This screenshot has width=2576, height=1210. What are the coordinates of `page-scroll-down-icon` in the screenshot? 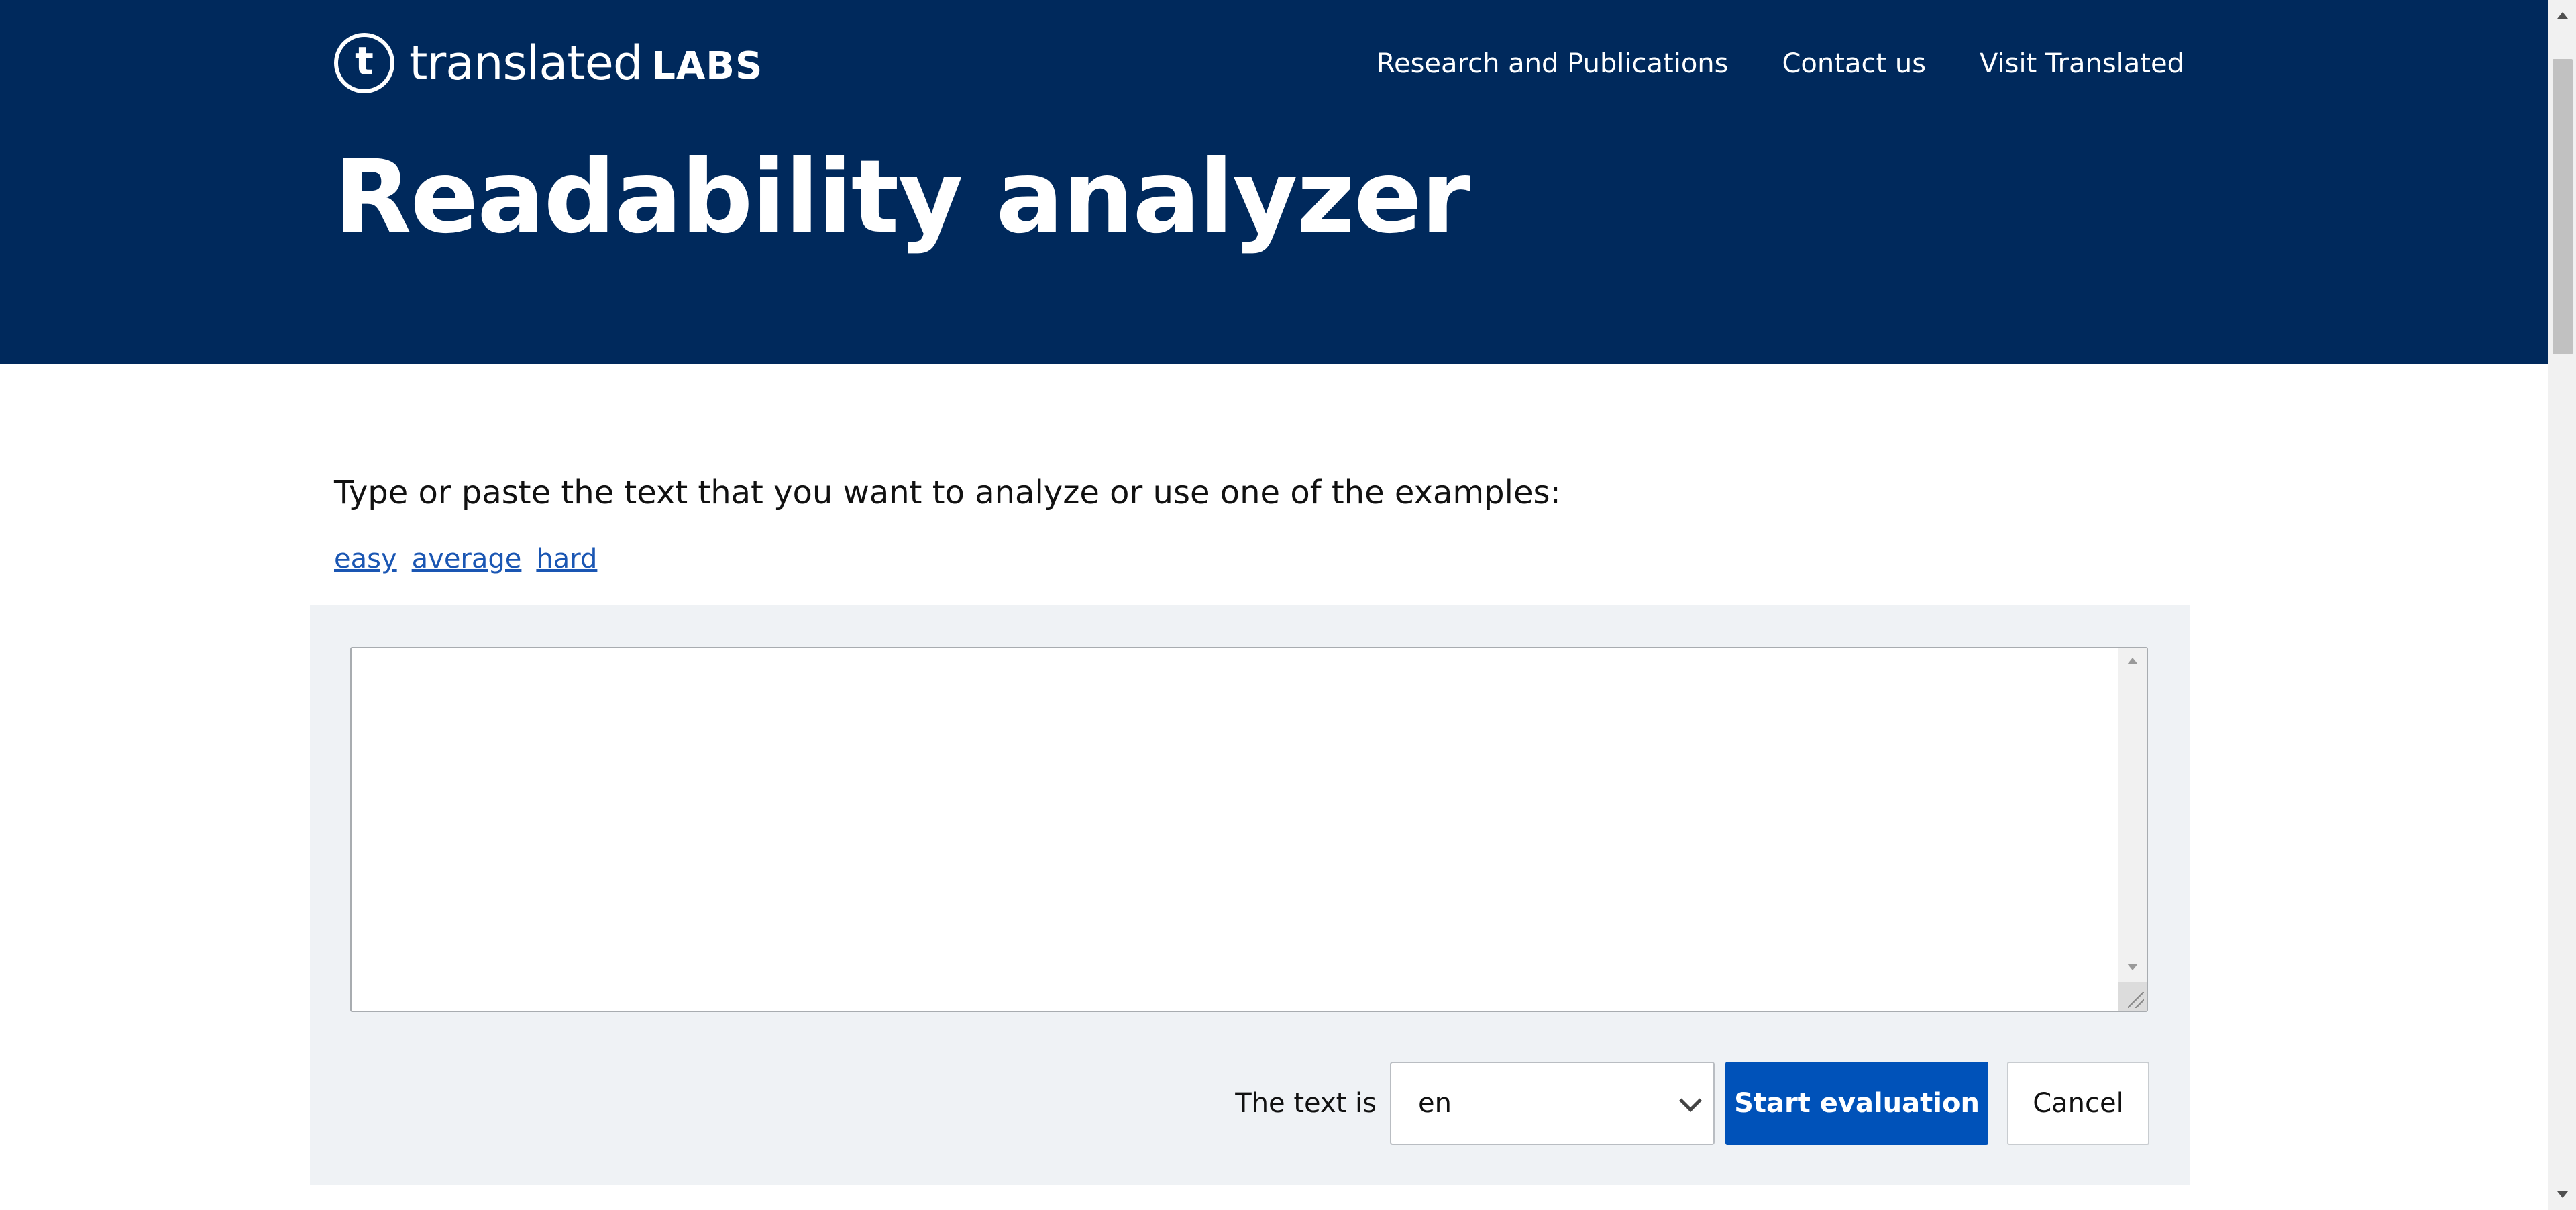 It's located at (2562, 1194).